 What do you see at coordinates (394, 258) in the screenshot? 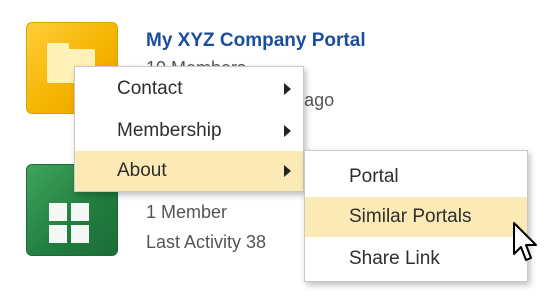
I see `submenu-item-label: Share Link` at bounding box center [394, 258].